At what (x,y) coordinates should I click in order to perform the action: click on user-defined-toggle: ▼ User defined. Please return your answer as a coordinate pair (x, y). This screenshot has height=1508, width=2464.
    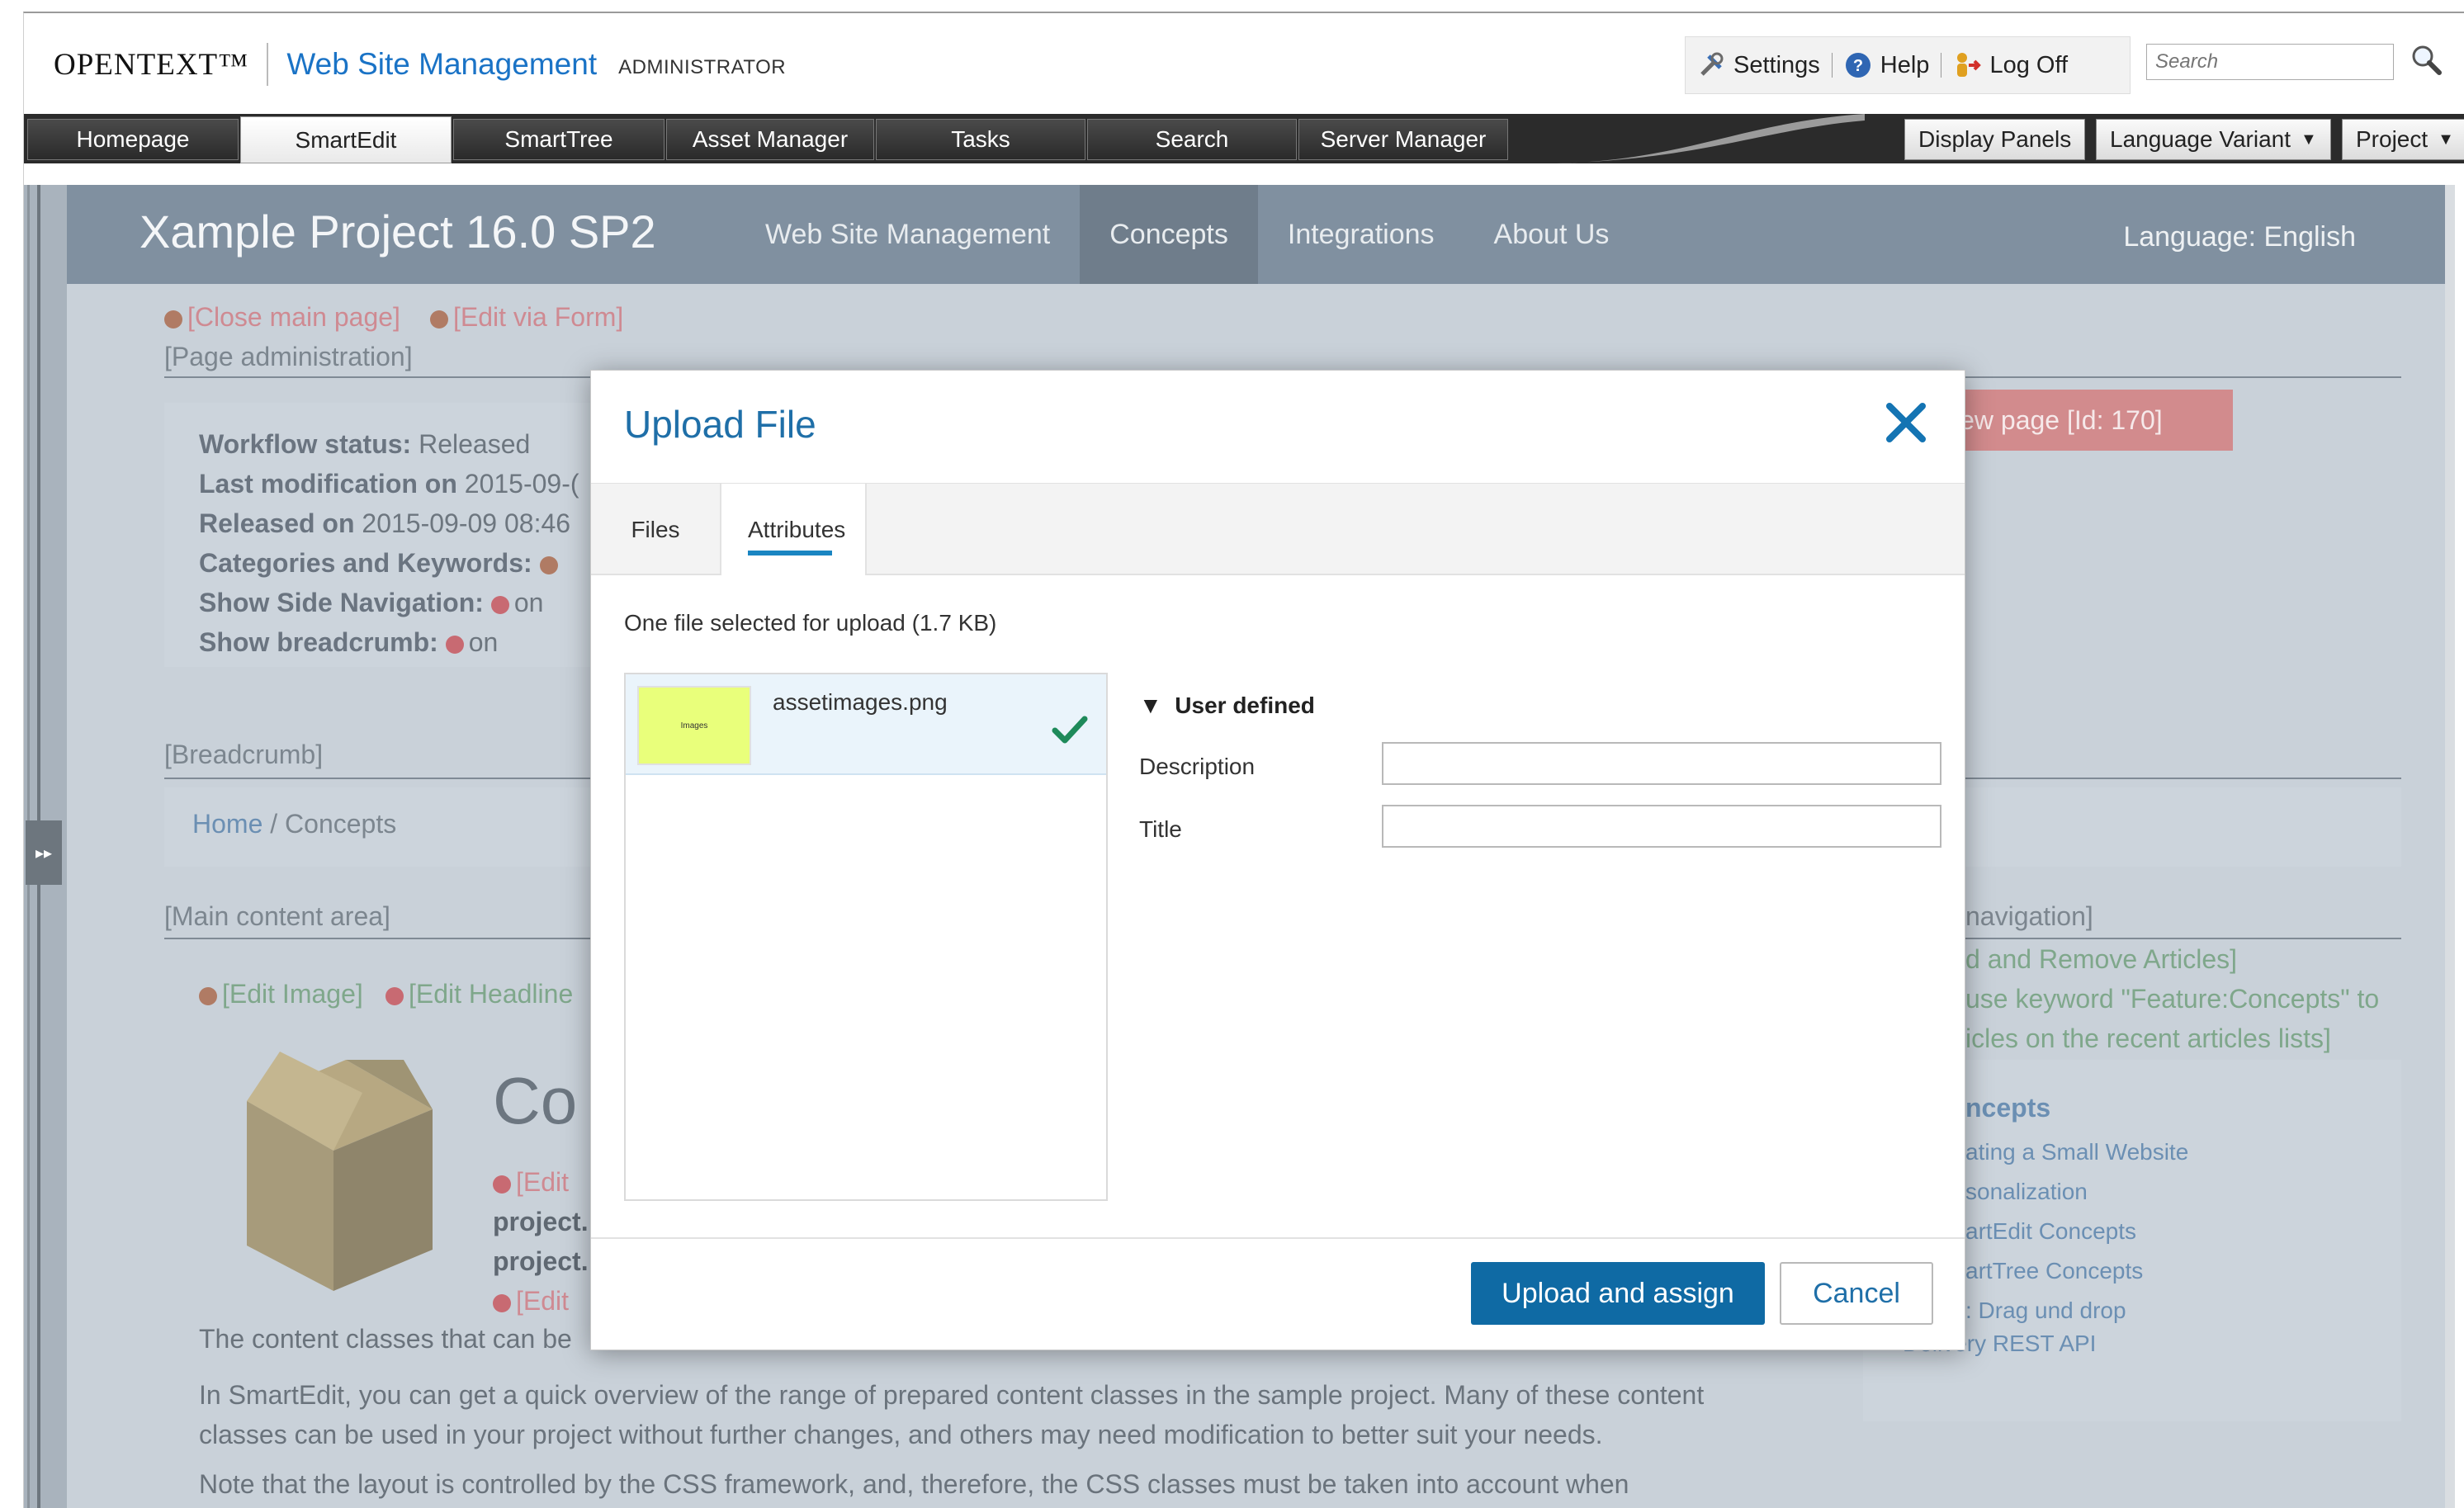
    Looking at the image, I should click on (1539, 706).